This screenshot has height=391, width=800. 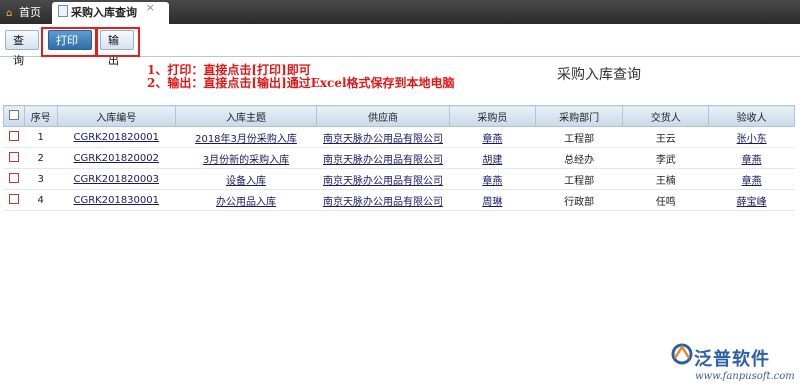 I want to click on select-all-header, so click(x=14, y=116).